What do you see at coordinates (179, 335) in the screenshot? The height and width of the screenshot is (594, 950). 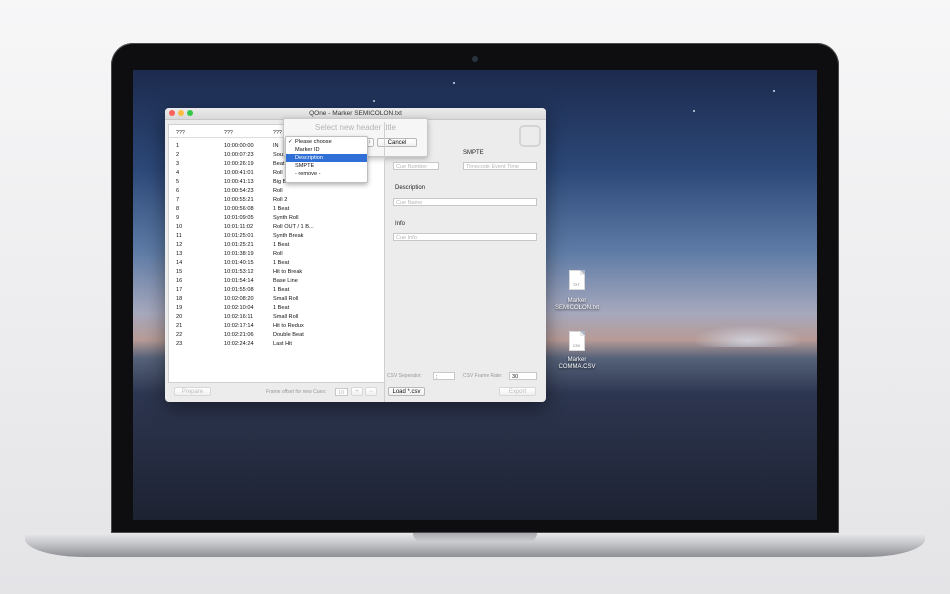 I see `cue-id-cell: 22` at bounding box center [179, 335].